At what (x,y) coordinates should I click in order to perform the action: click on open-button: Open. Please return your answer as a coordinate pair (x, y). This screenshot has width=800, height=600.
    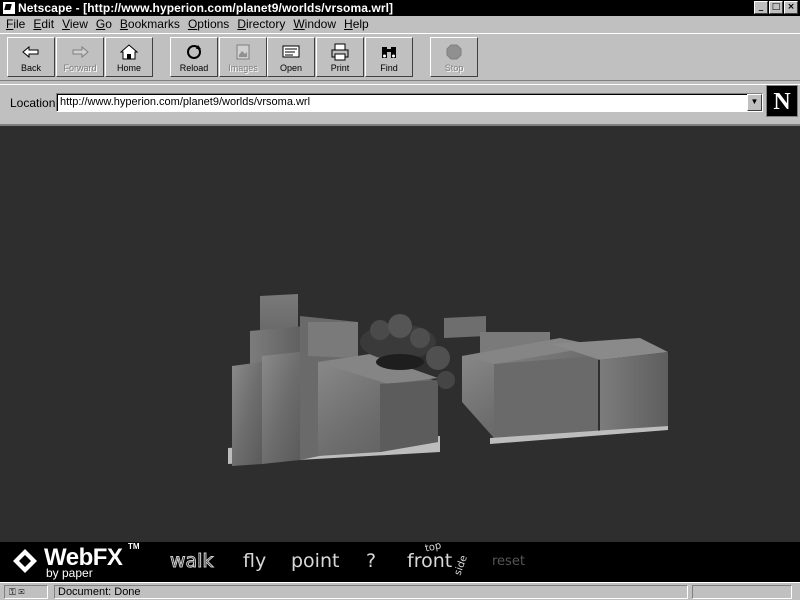
    Looking at the image, I should click on (291, 57).